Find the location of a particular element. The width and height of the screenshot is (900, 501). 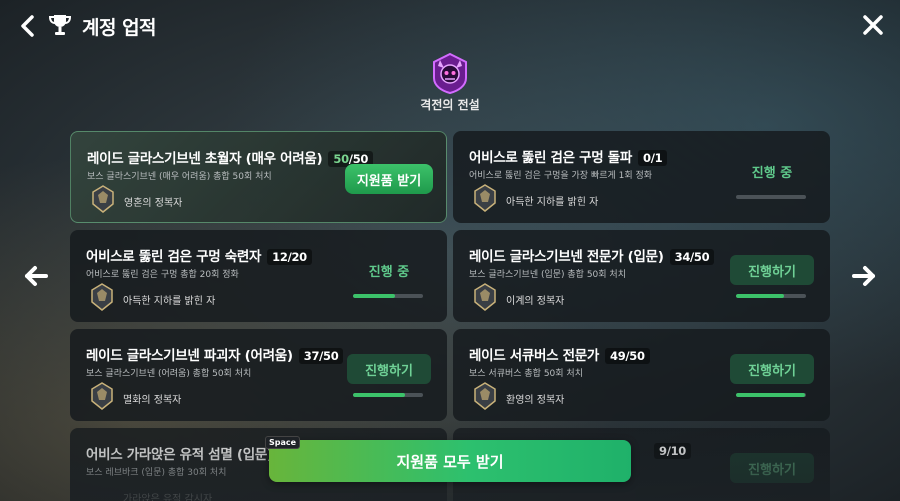

claim-all-button: 지원품 모두 받기 is located at coordinates (450, 461).